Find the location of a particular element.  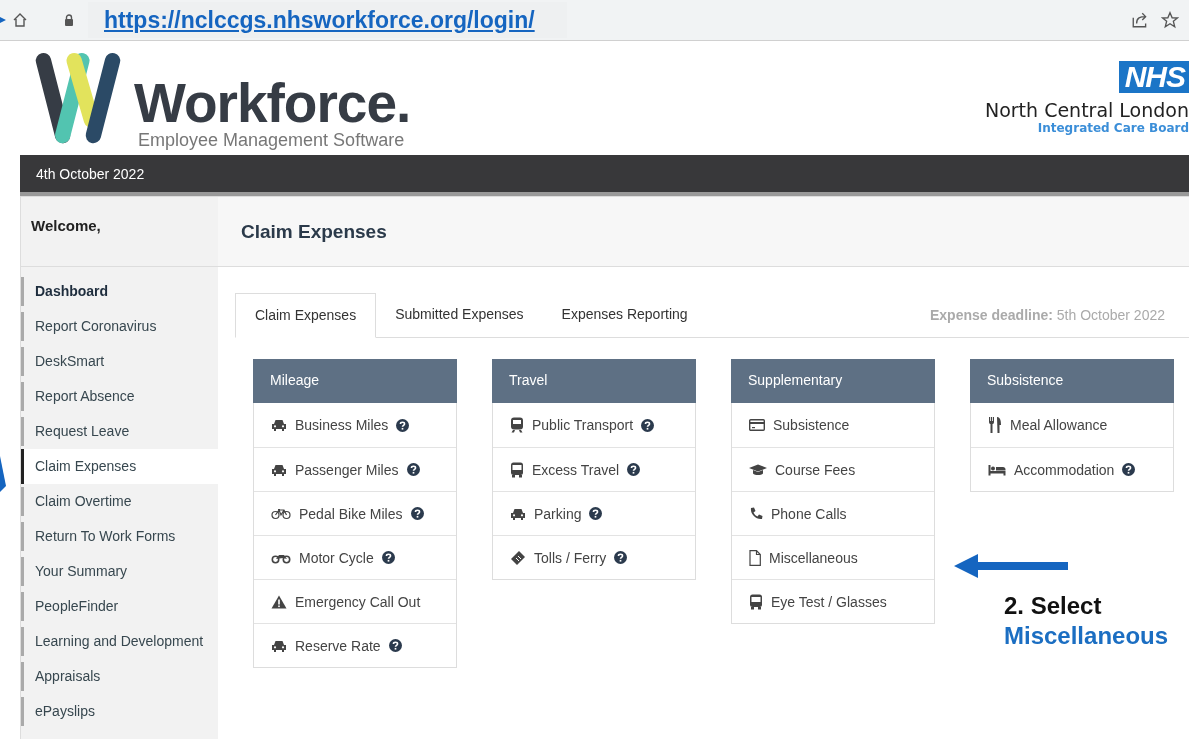

phone-icon is located at coordinates (756, 513).